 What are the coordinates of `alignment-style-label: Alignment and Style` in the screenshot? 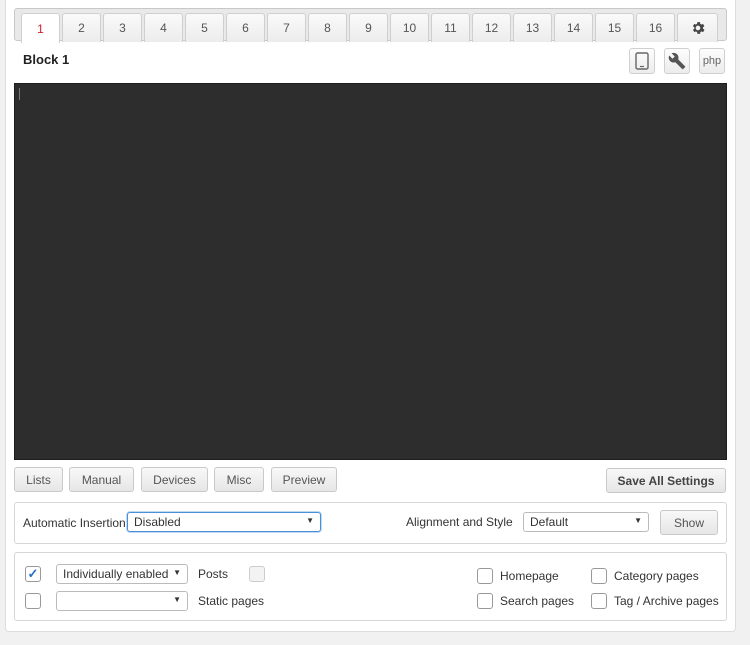 It's located at (459, 522).